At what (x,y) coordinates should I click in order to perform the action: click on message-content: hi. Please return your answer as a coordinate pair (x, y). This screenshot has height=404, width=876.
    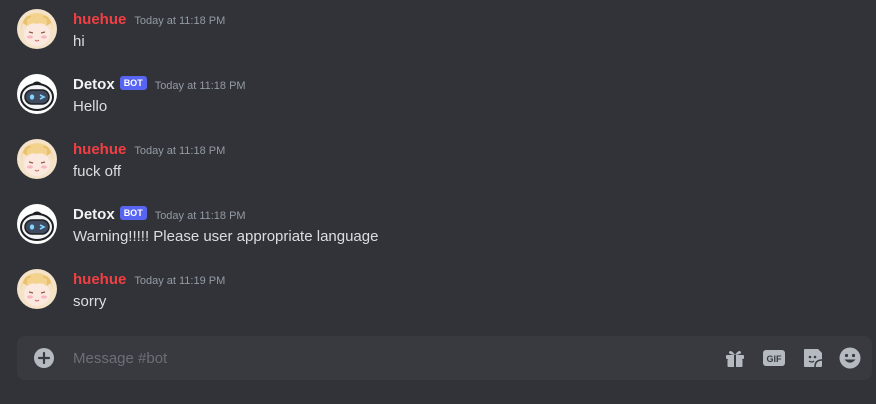
    Looking at the image, I should click on (79, 41).